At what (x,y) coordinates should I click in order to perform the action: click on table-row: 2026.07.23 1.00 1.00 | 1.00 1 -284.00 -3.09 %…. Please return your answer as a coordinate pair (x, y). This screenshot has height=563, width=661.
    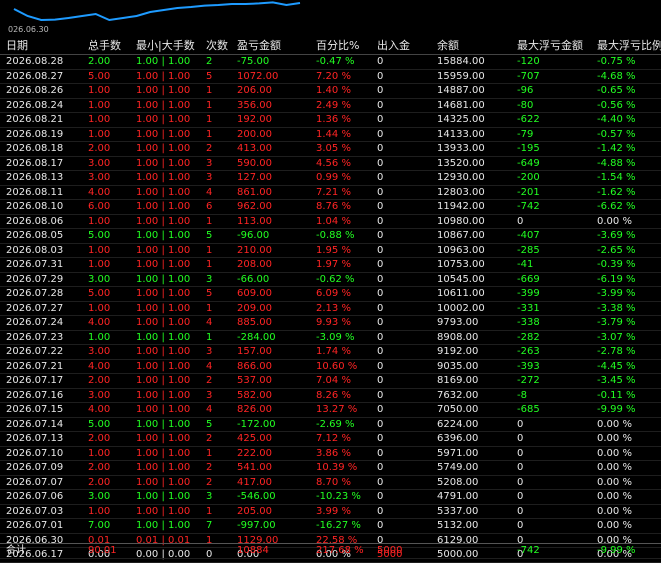
    Looking at the image, I should click on (330, 338).